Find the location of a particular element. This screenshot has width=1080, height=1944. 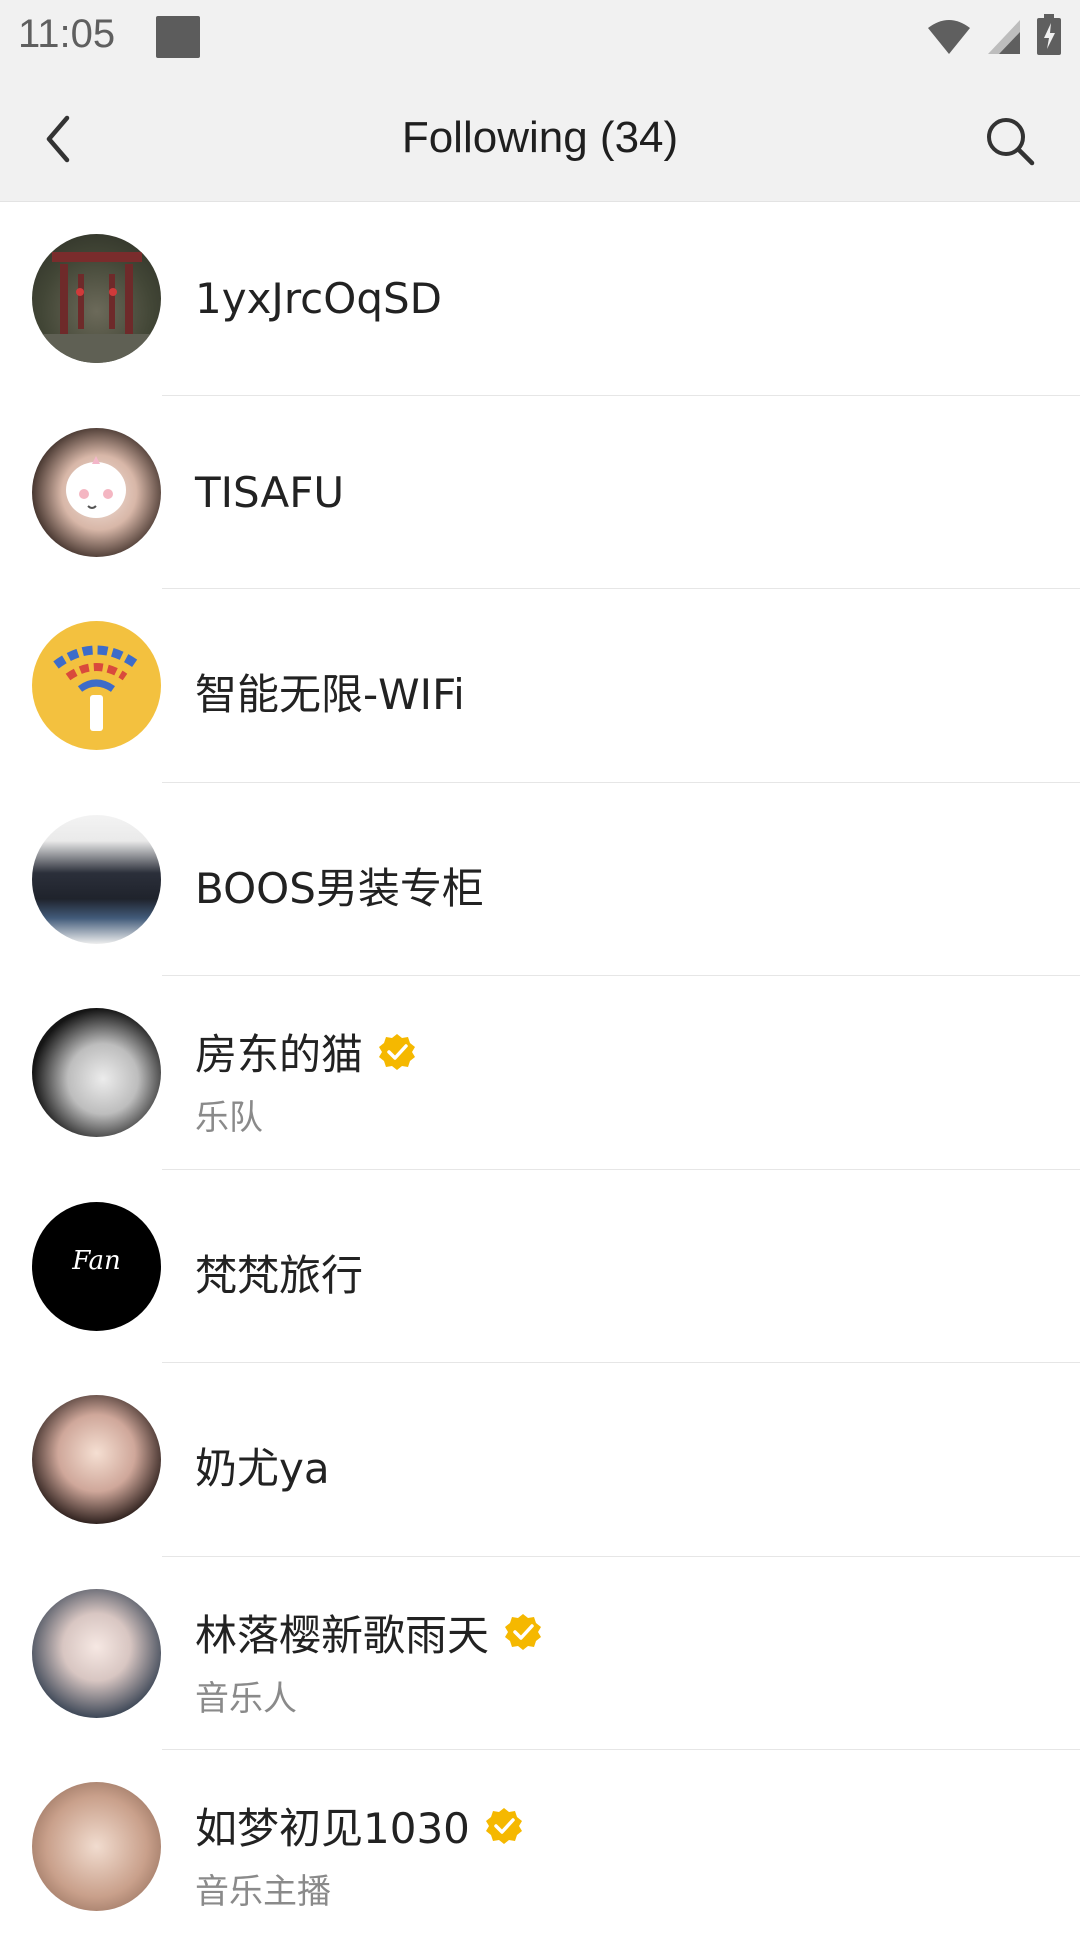

user-name-text: 1yxJrcOqSD is located at coordinates (318, 298).